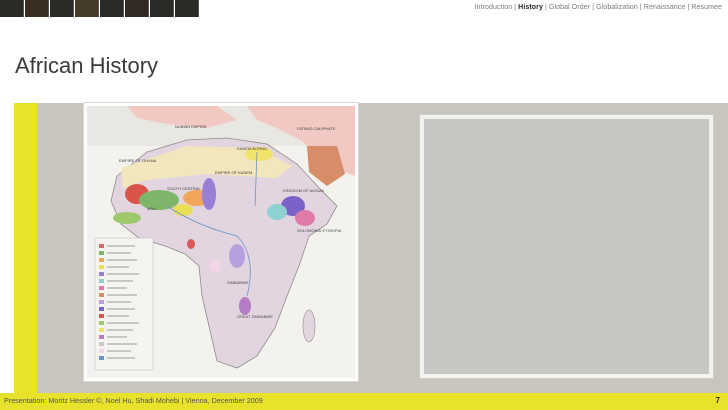  Describe the element at coordinates (233, 172) in the screenshot. I see `map-label: EMPIRE OF KANEM` at that location.